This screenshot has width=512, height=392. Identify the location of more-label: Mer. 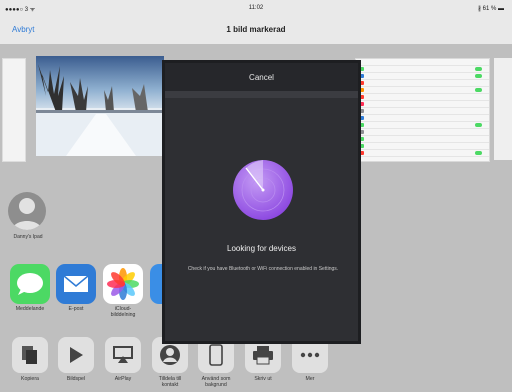
(310, 379).